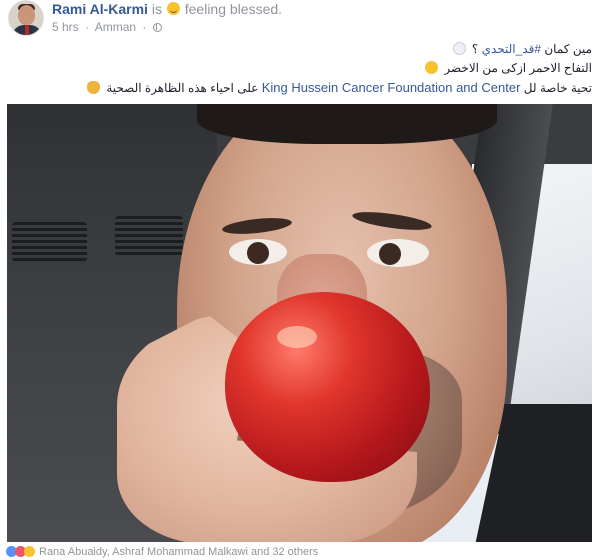 The width and height of the screenshot is (601, 560). Describe the element at coordinates (459, 48) in the screenshot. I see `ghost-icon` at that location.